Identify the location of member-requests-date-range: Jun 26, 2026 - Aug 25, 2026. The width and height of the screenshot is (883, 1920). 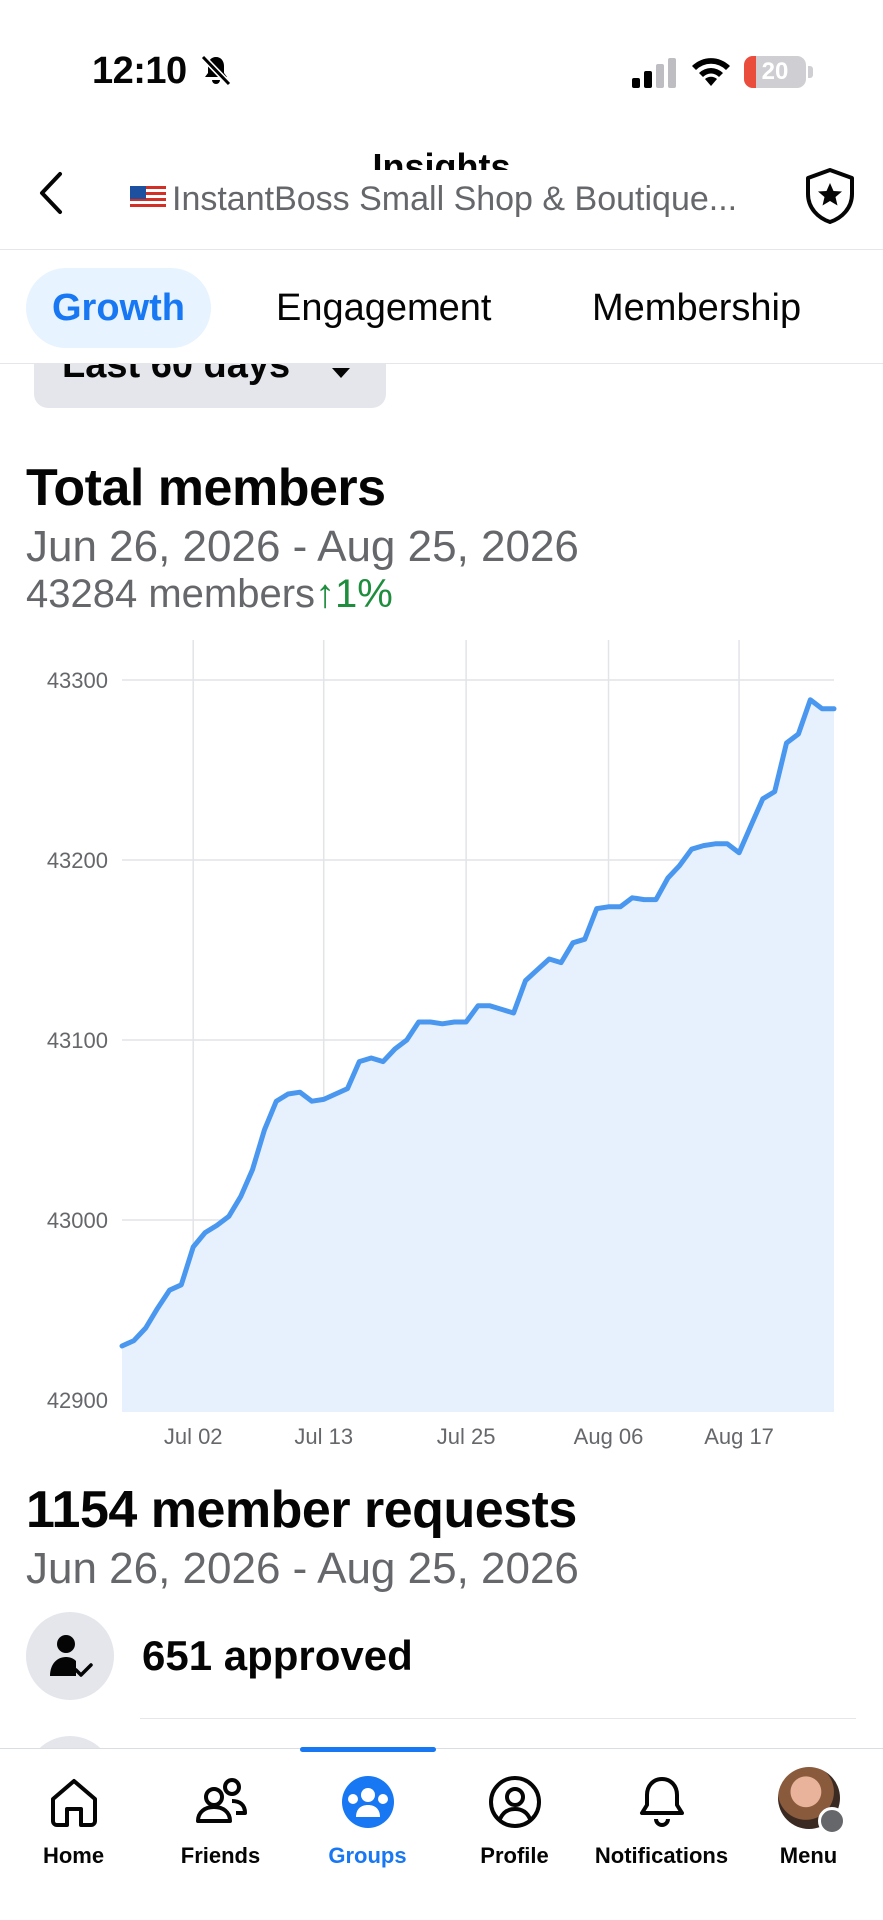
(302, 1568).